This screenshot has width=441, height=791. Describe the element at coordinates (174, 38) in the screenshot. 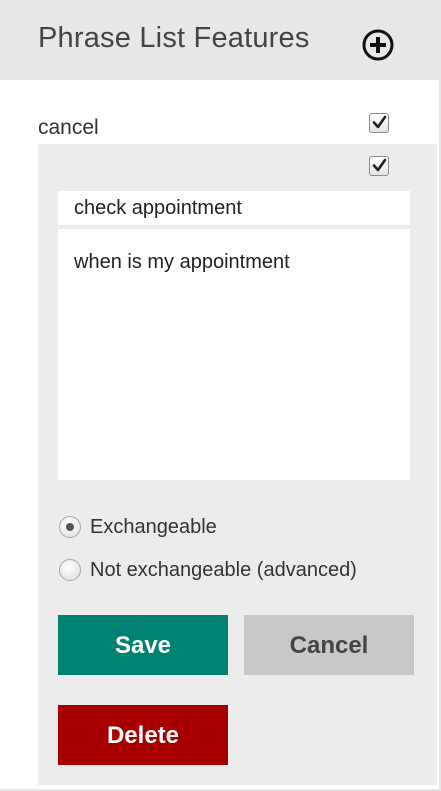

I see `page-title: Phrase List Features` at that location.